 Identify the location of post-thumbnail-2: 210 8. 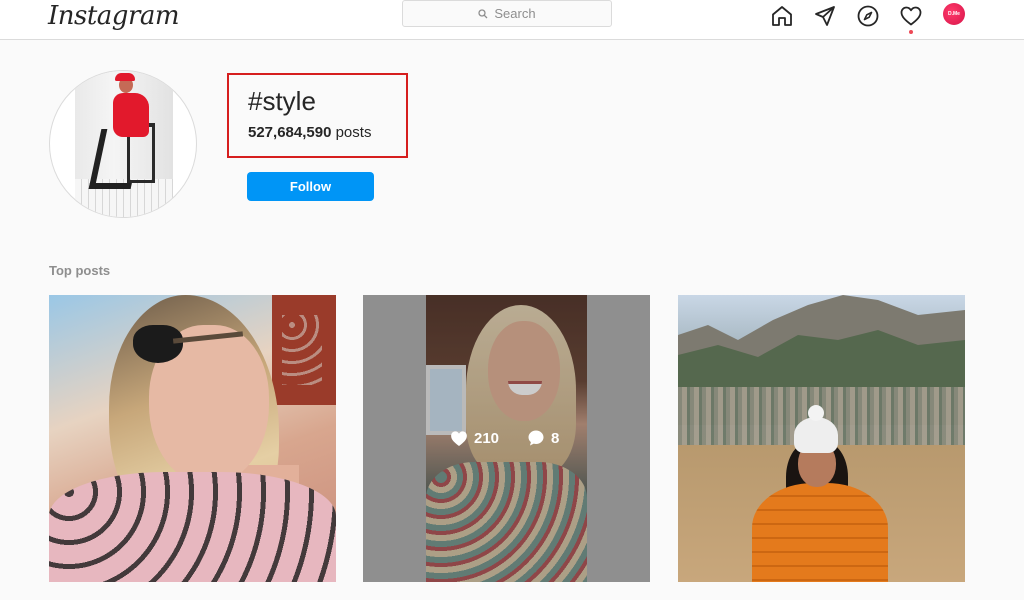
(506, 438).